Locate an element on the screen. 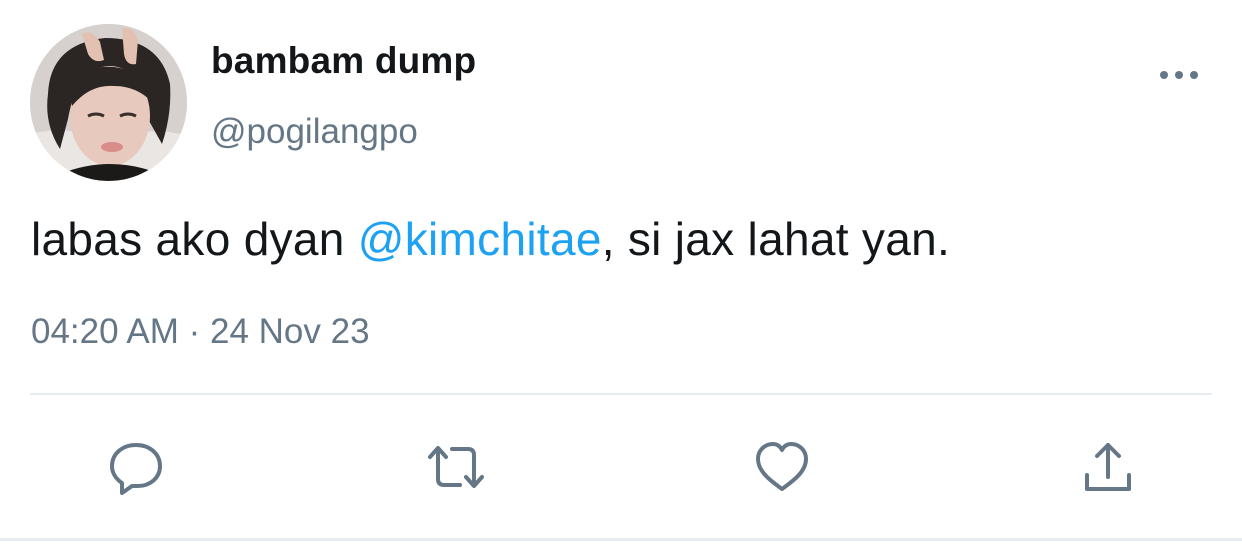 The height and width of the screenshot is (558, 1242). retweet-icon is located at coordinates (456, 467).